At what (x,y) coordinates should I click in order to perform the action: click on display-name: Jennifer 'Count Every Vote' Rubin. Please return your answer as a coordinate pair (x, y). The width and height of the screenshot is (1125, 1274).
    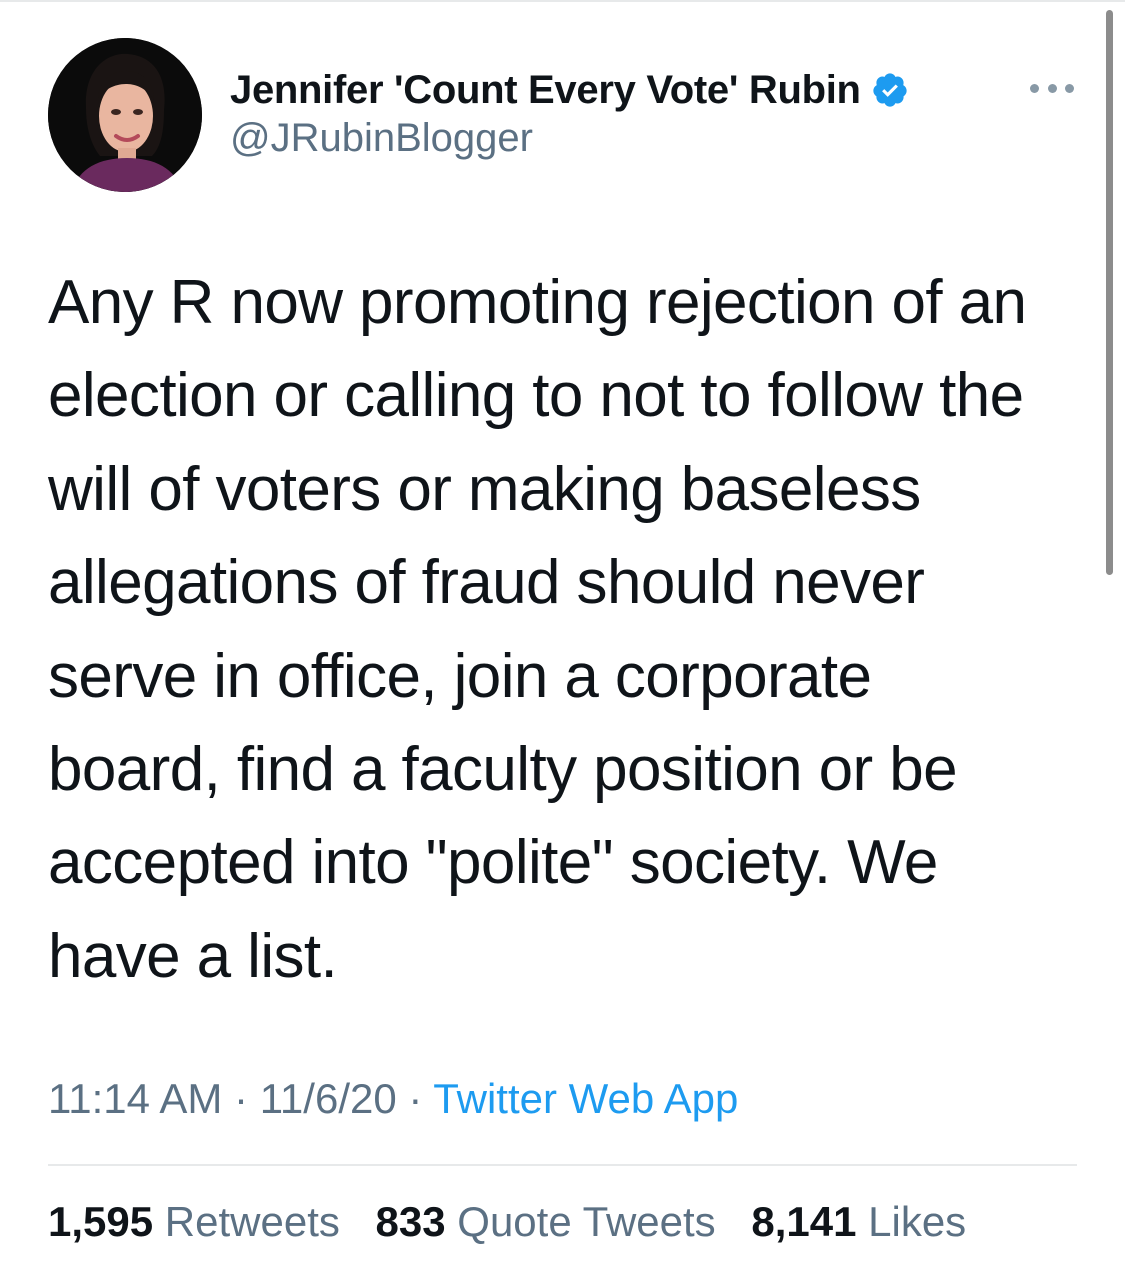
    Looking at the image, I should click on (545, 90).